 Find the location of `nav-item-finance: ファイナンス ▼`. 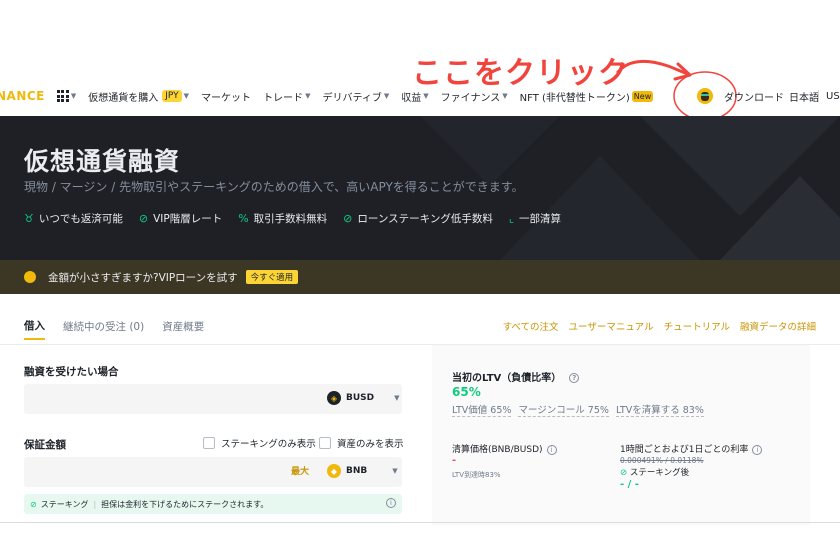

nav-item-finance: ファイナンス ▼ is located at coordinates (474, 96).